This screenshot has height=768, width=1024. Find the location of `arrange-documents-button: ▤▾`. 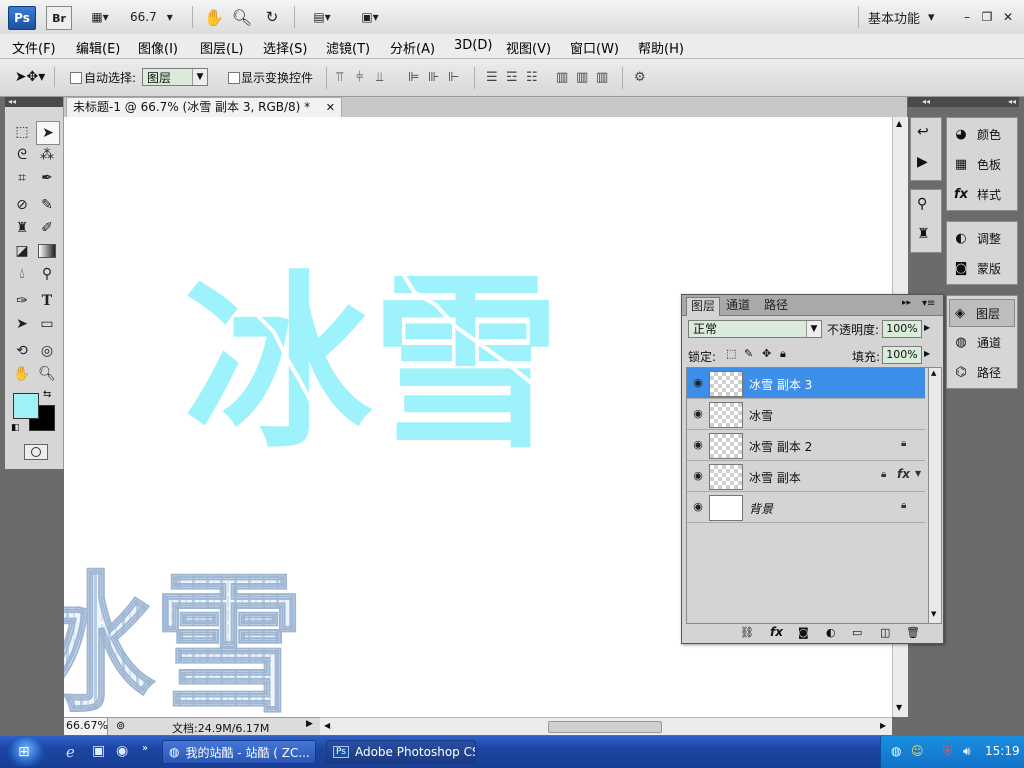

arrange-documents-button: ▤▾ is located at coordinates (322, 17).